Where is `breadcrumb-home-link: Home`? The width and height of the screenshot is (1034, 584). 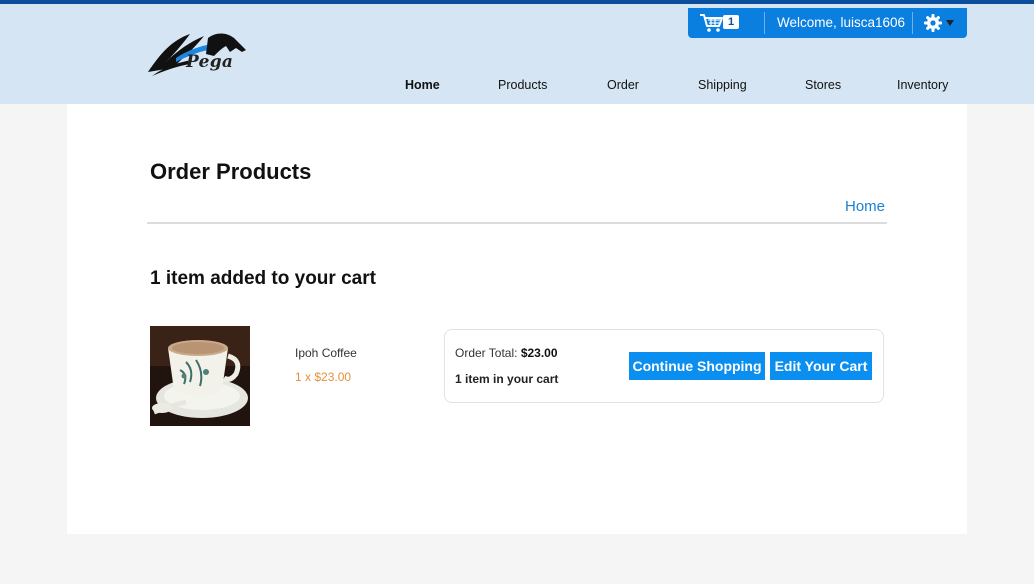 breadcrumb-home-link: Home is located at coordinates (865, 206).